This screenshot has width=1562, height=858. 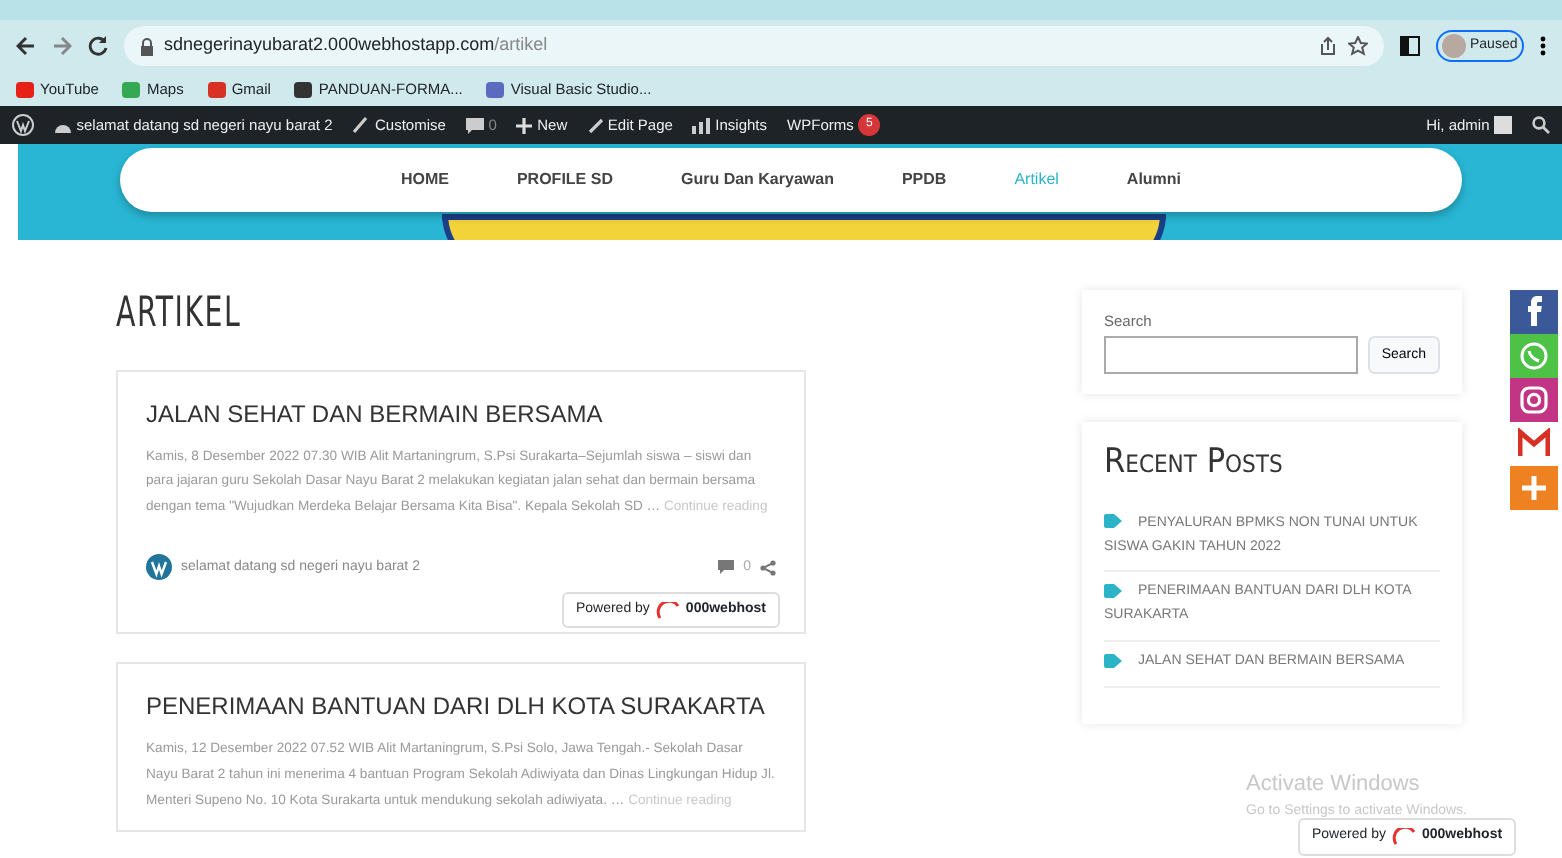 What do you see at coordinates (361, 125) in the screenshot?
I see `brush-icon` at bounding box center [361, 125].